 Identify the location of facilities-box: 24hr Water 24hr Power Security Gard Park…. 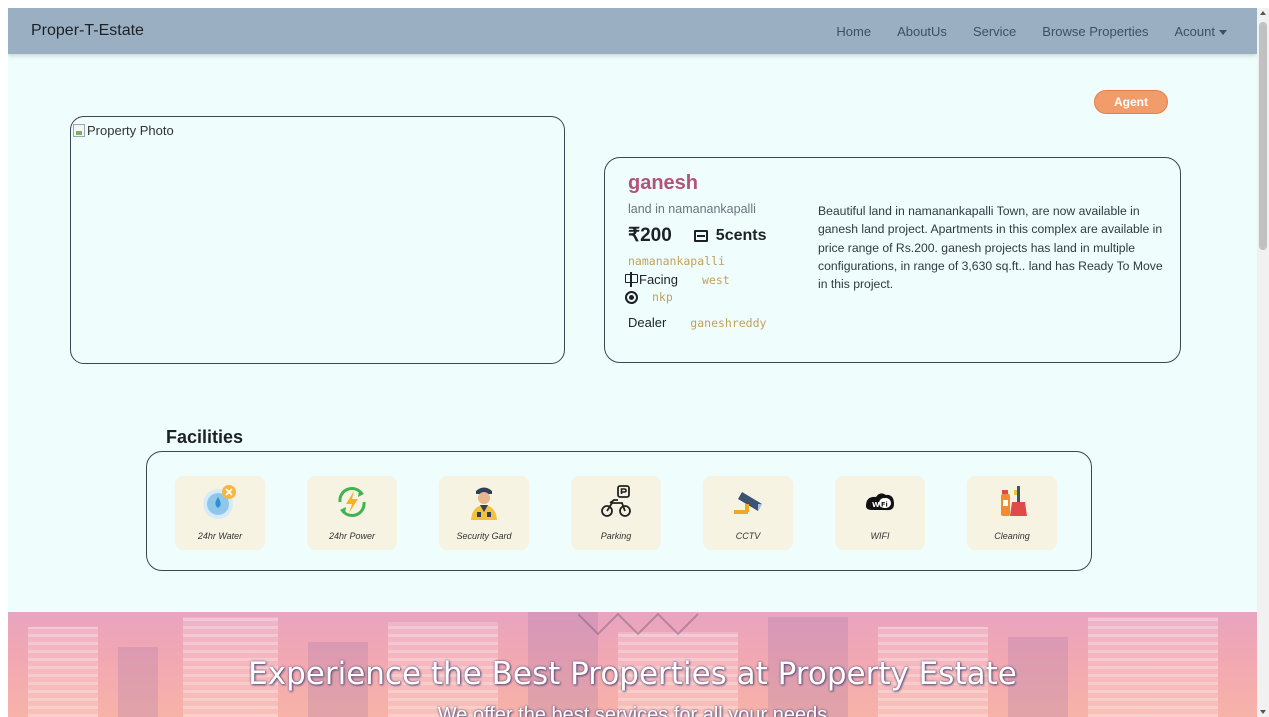
(619, 511).